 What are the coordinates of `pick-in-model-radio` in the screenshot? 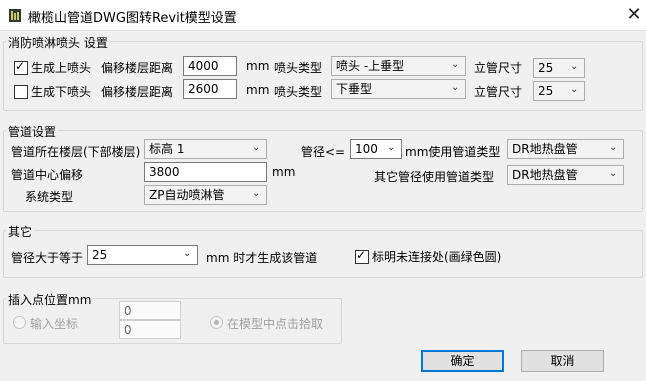 It's located at (216, 322).